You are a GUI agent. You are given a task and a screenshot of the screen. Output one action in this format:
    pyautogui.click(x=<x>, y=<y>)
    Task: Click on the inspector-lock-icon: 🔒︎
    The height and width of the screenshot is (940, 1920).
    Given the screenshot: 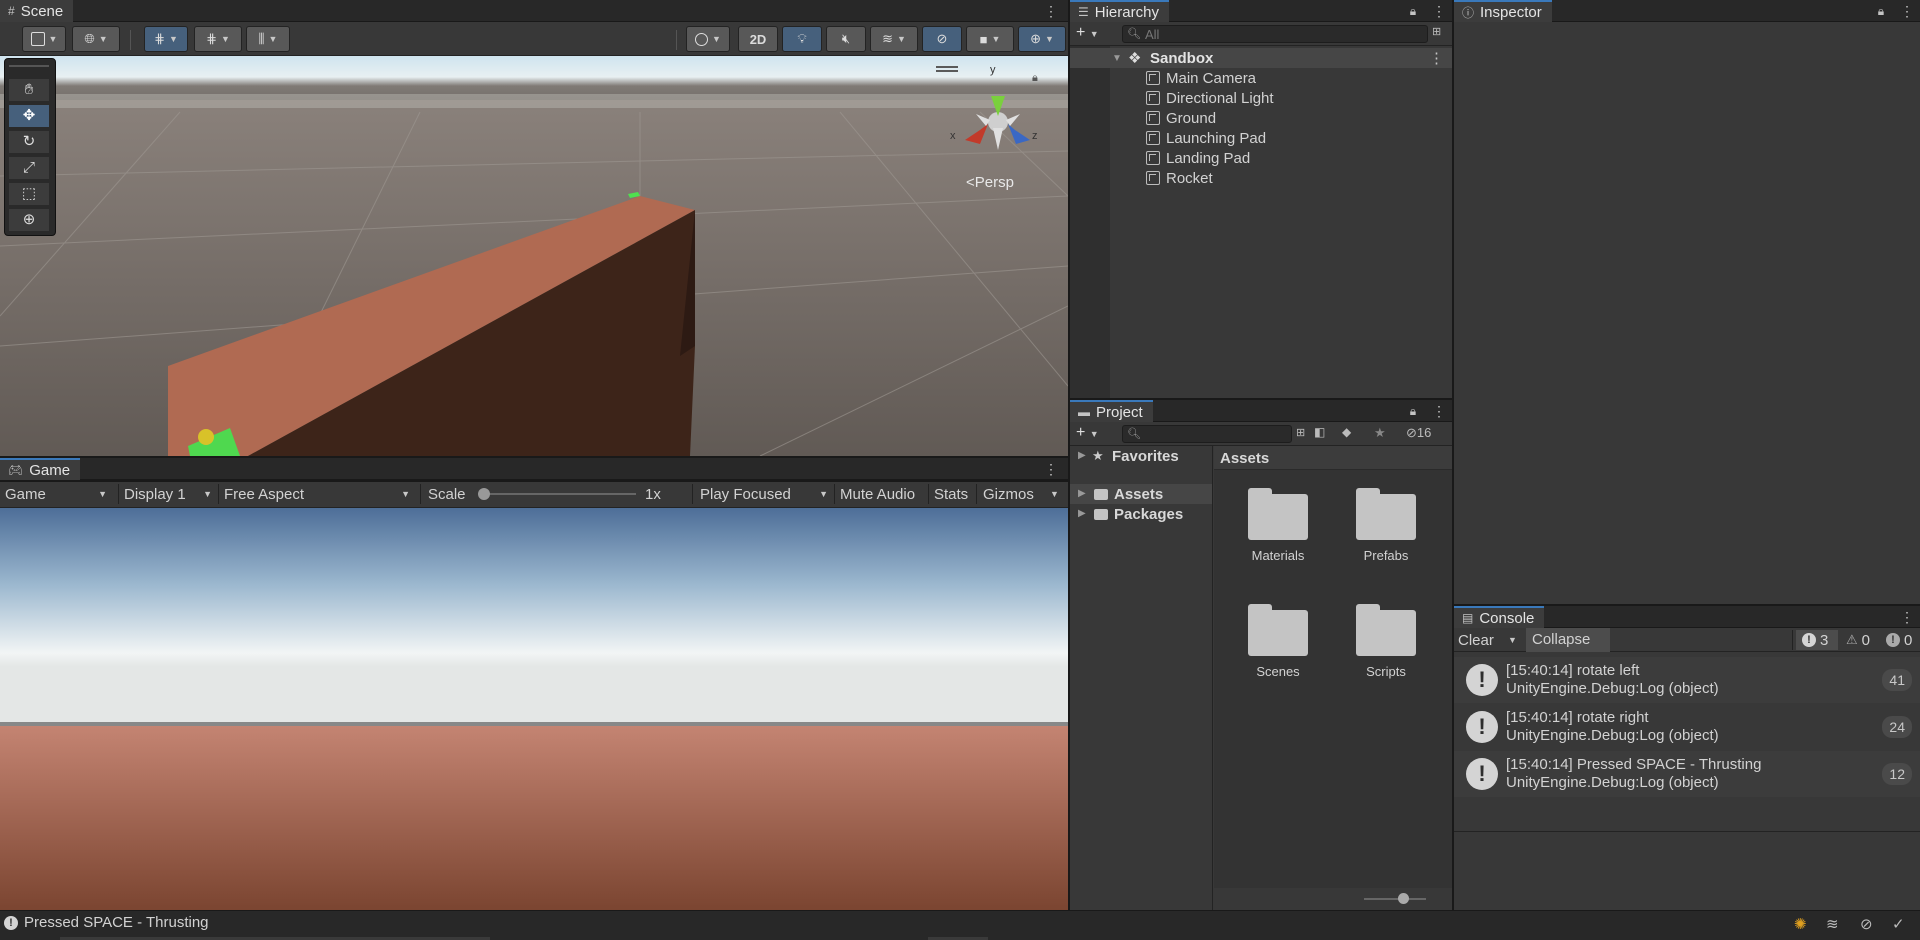 What is the action you would take?
    pyautogui.click(x=1881, y=11)
    